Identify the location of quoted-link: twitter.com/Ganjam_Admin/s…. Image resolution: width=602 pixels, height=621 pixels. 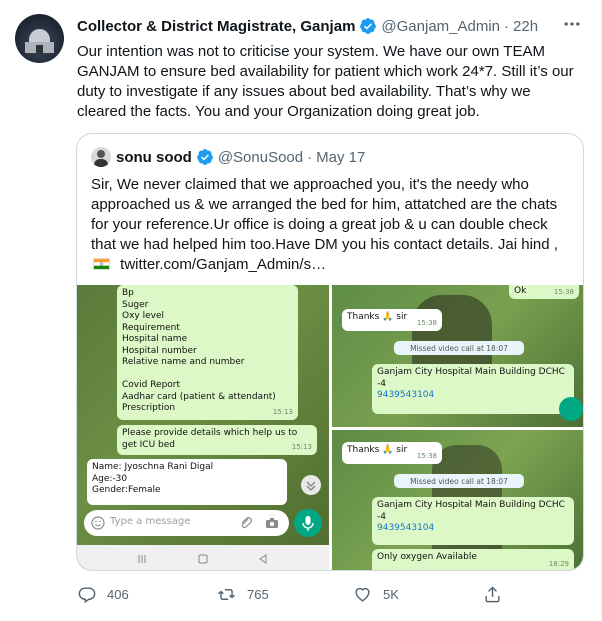
(223, 264).